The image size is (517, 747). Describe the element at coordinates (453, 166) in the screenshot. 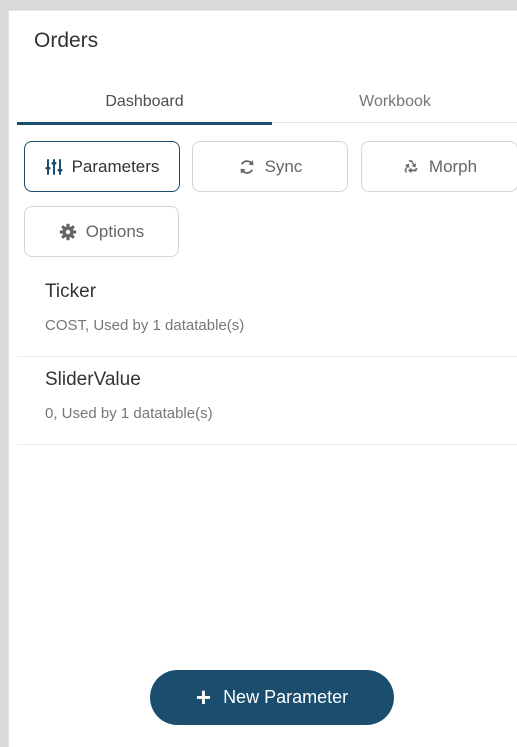

I see `morph-button-label: Morph` at that location.